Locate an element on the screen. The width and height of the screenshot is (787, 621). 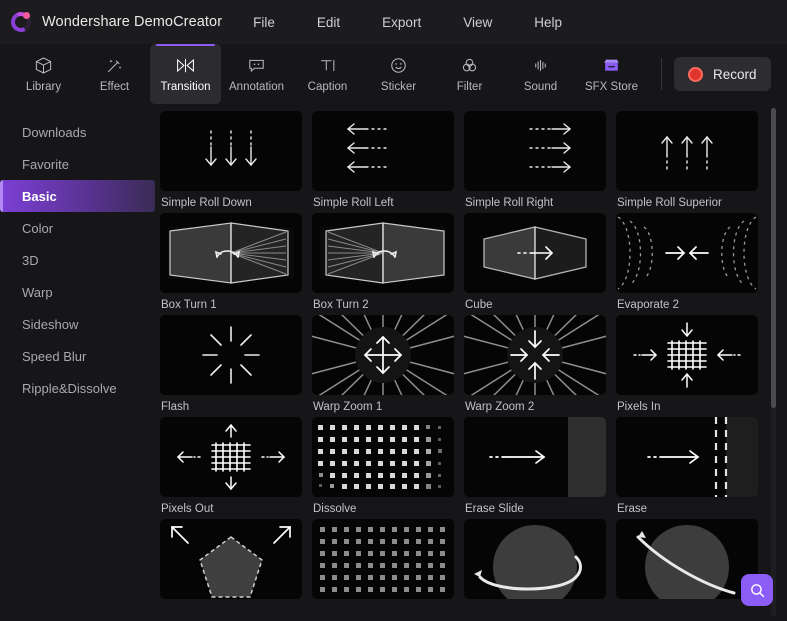
tab-annotation: Annotation is located at coordinates (256, 74).